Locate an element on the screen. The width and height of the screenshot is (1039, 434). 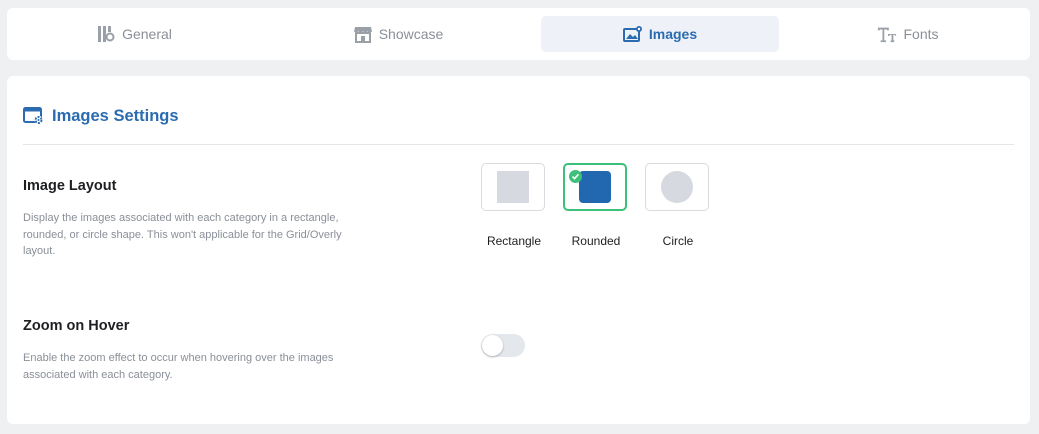
section-divider is located at coordinates (518, 144).